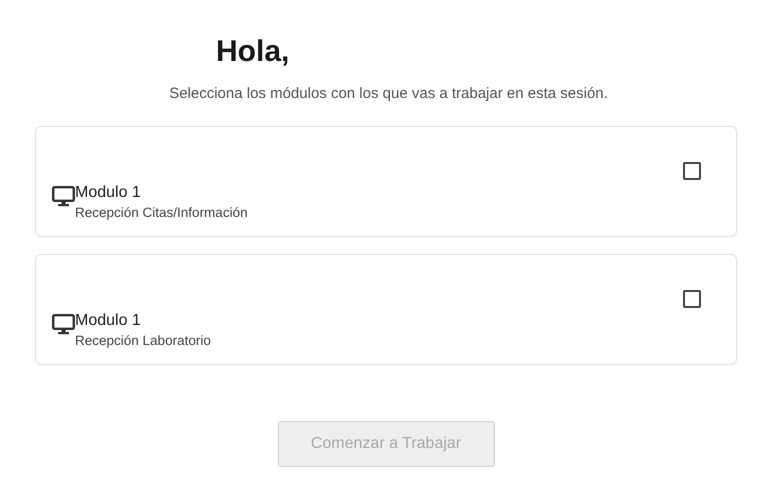  I want to click on module-description: Recepción Laboratorio, so click(143, 341).